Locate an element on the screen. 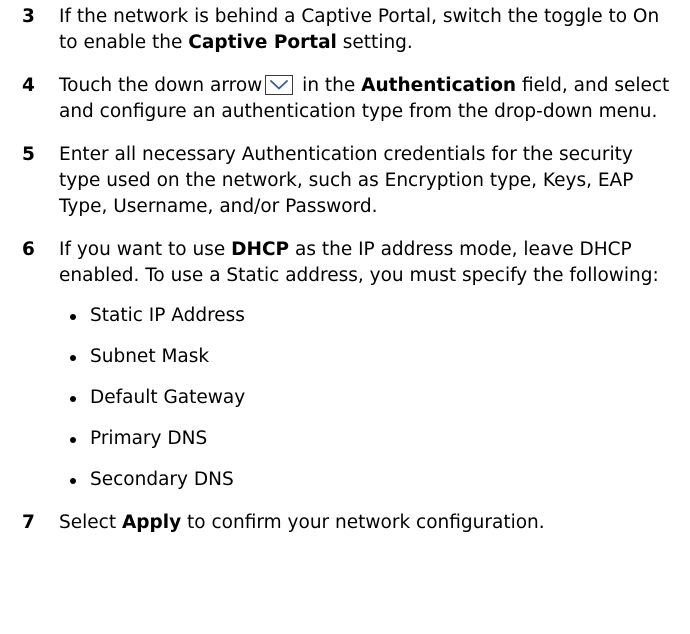  bold-term-apply: Apply is located at coordinates (151, 522).